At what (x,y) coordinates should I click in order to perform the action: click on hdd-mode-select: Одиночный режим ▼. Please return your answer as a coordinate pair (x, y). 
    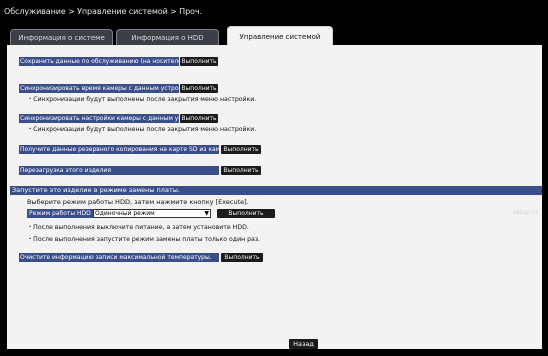
    Looking at the image, I should click on (152, 213).